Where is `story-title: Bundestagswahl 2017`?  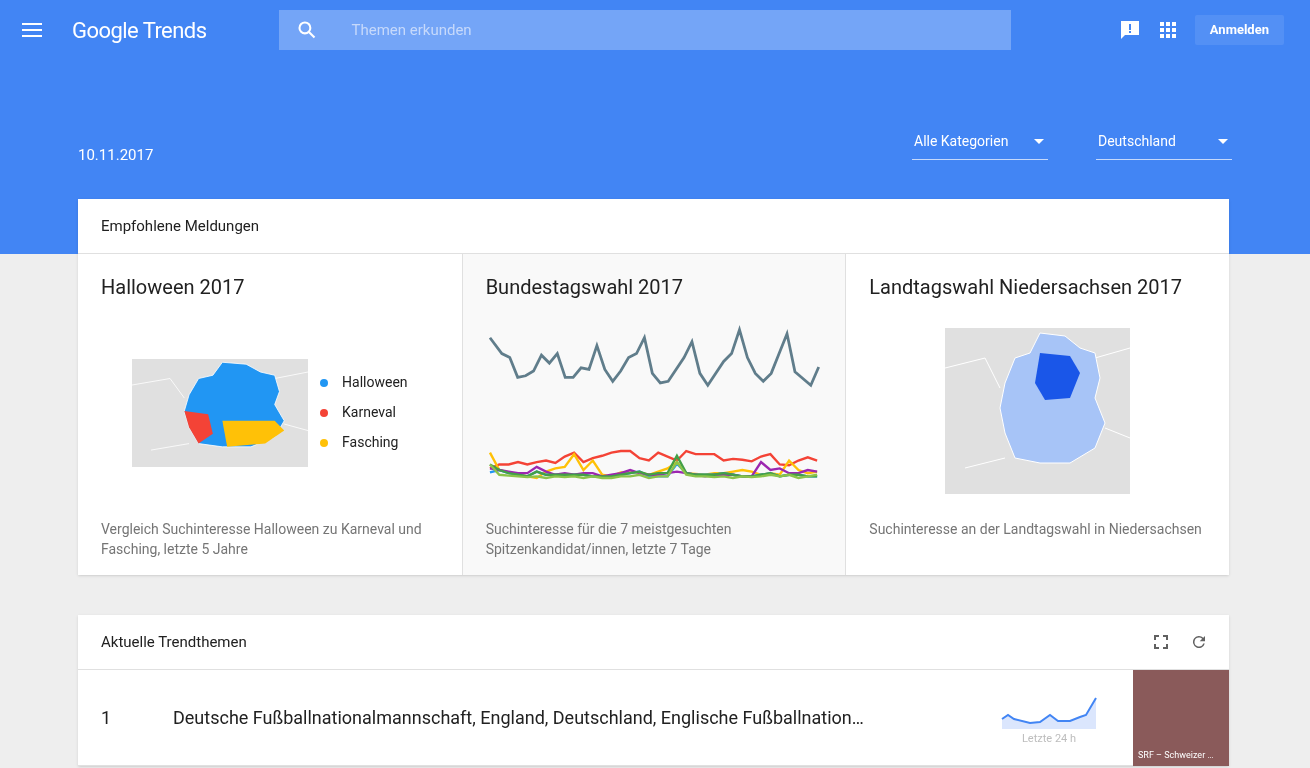 story-title: Bundestagswahl 2017 is located at coordinates (585, 287).